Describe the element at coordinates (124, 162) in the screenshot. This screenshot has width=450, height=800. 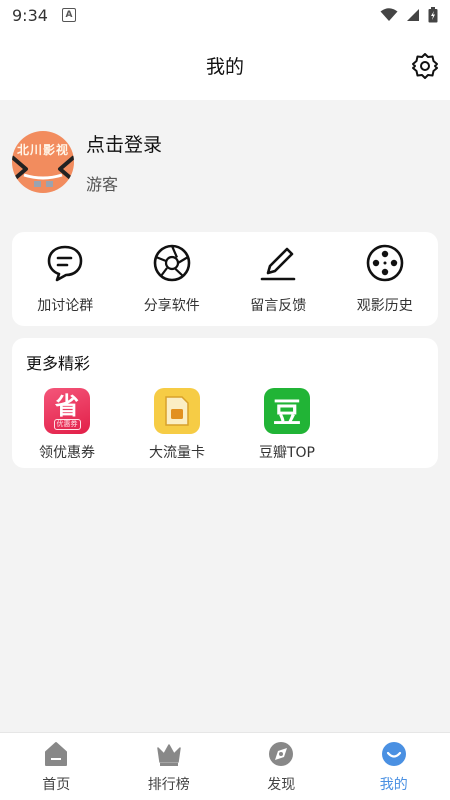
I see `profile-info: 点击登录 游客` at that location.